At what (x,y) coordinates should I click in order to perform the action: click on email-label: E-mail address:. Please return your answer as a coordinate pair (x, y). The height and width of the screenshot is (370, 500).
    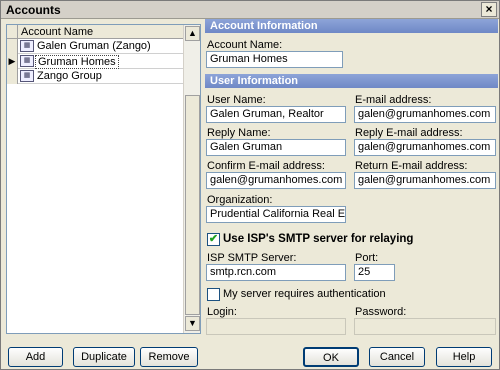
    Looking at the image, I should click on (393, 100).